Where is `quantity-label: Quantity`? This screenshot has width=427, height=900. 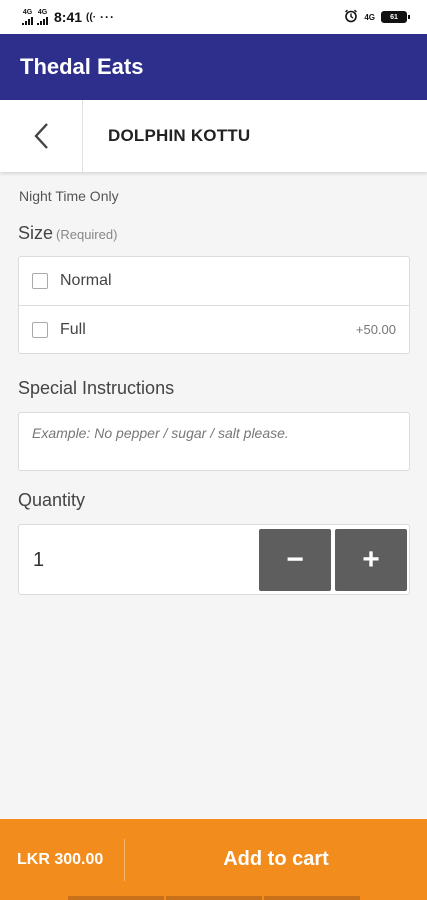
quantity-label: Quantity is located at coordinates (52, 500).